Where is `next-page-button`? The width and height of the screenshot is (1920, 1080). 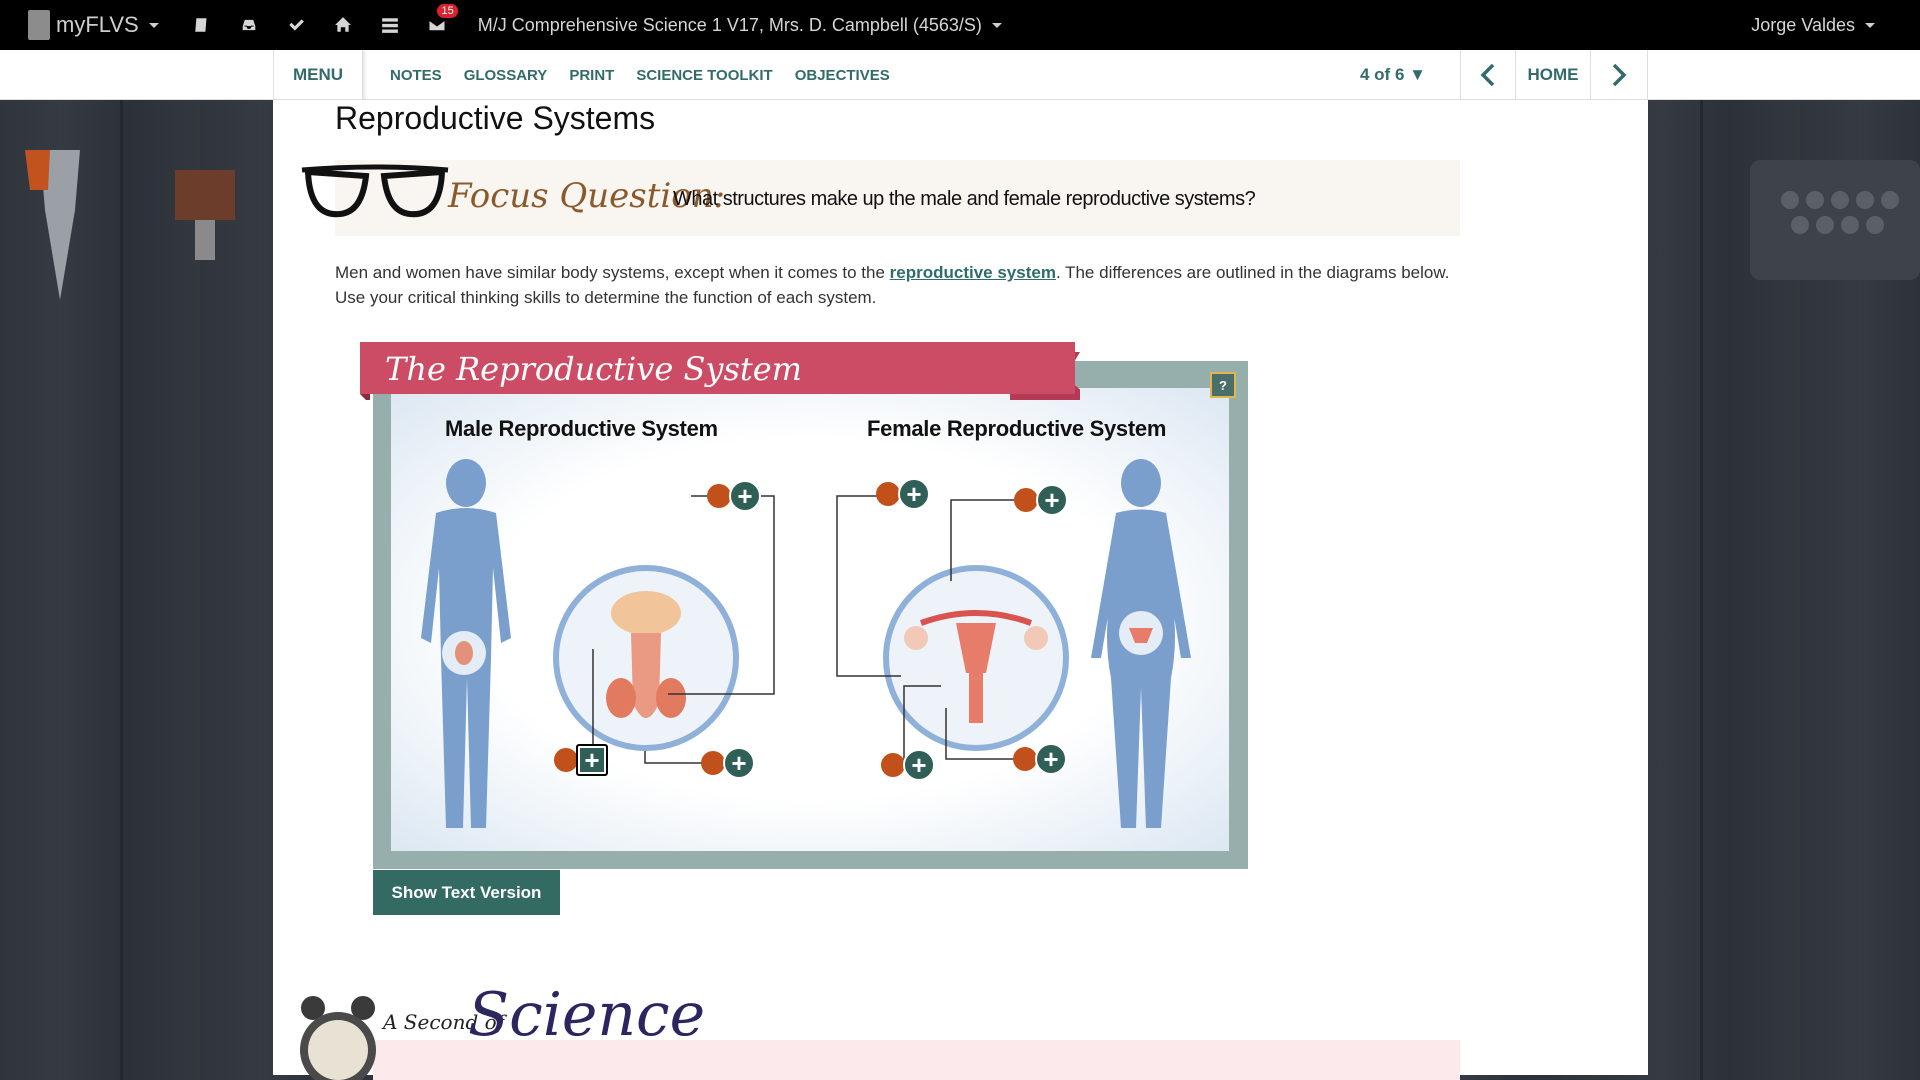
next-page-button is located at coordinates (1619, 75).